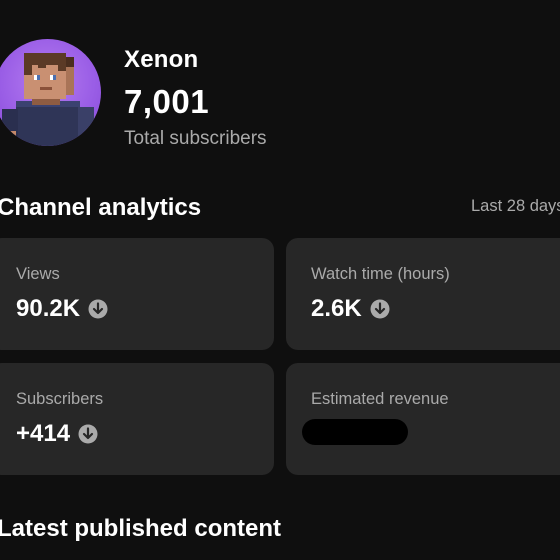  Describe the element at coordinates (38, 274) in the screenshot. I see `views-label: Views` at that location.